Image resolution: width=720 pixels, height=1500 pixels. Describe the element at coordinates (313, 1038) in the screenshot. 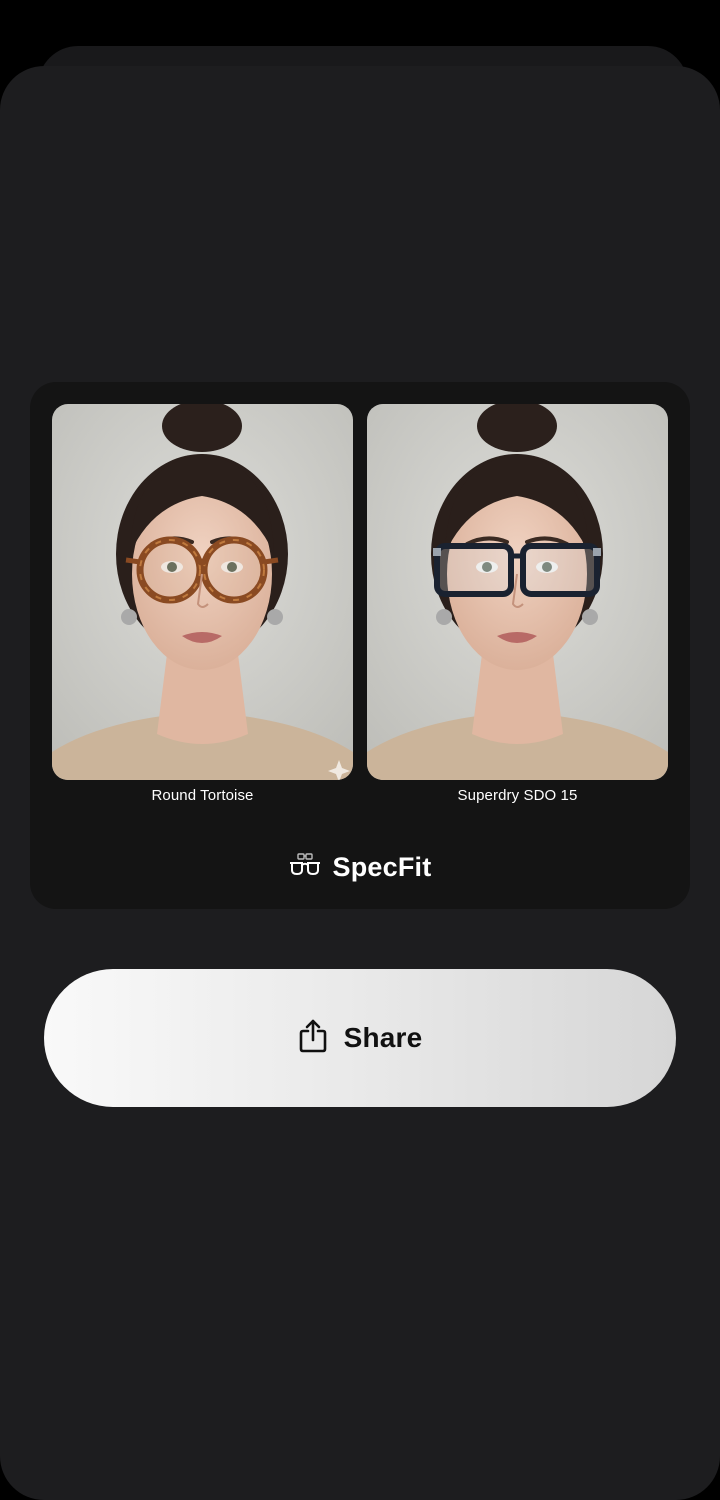

I see `share-icon` at that location.